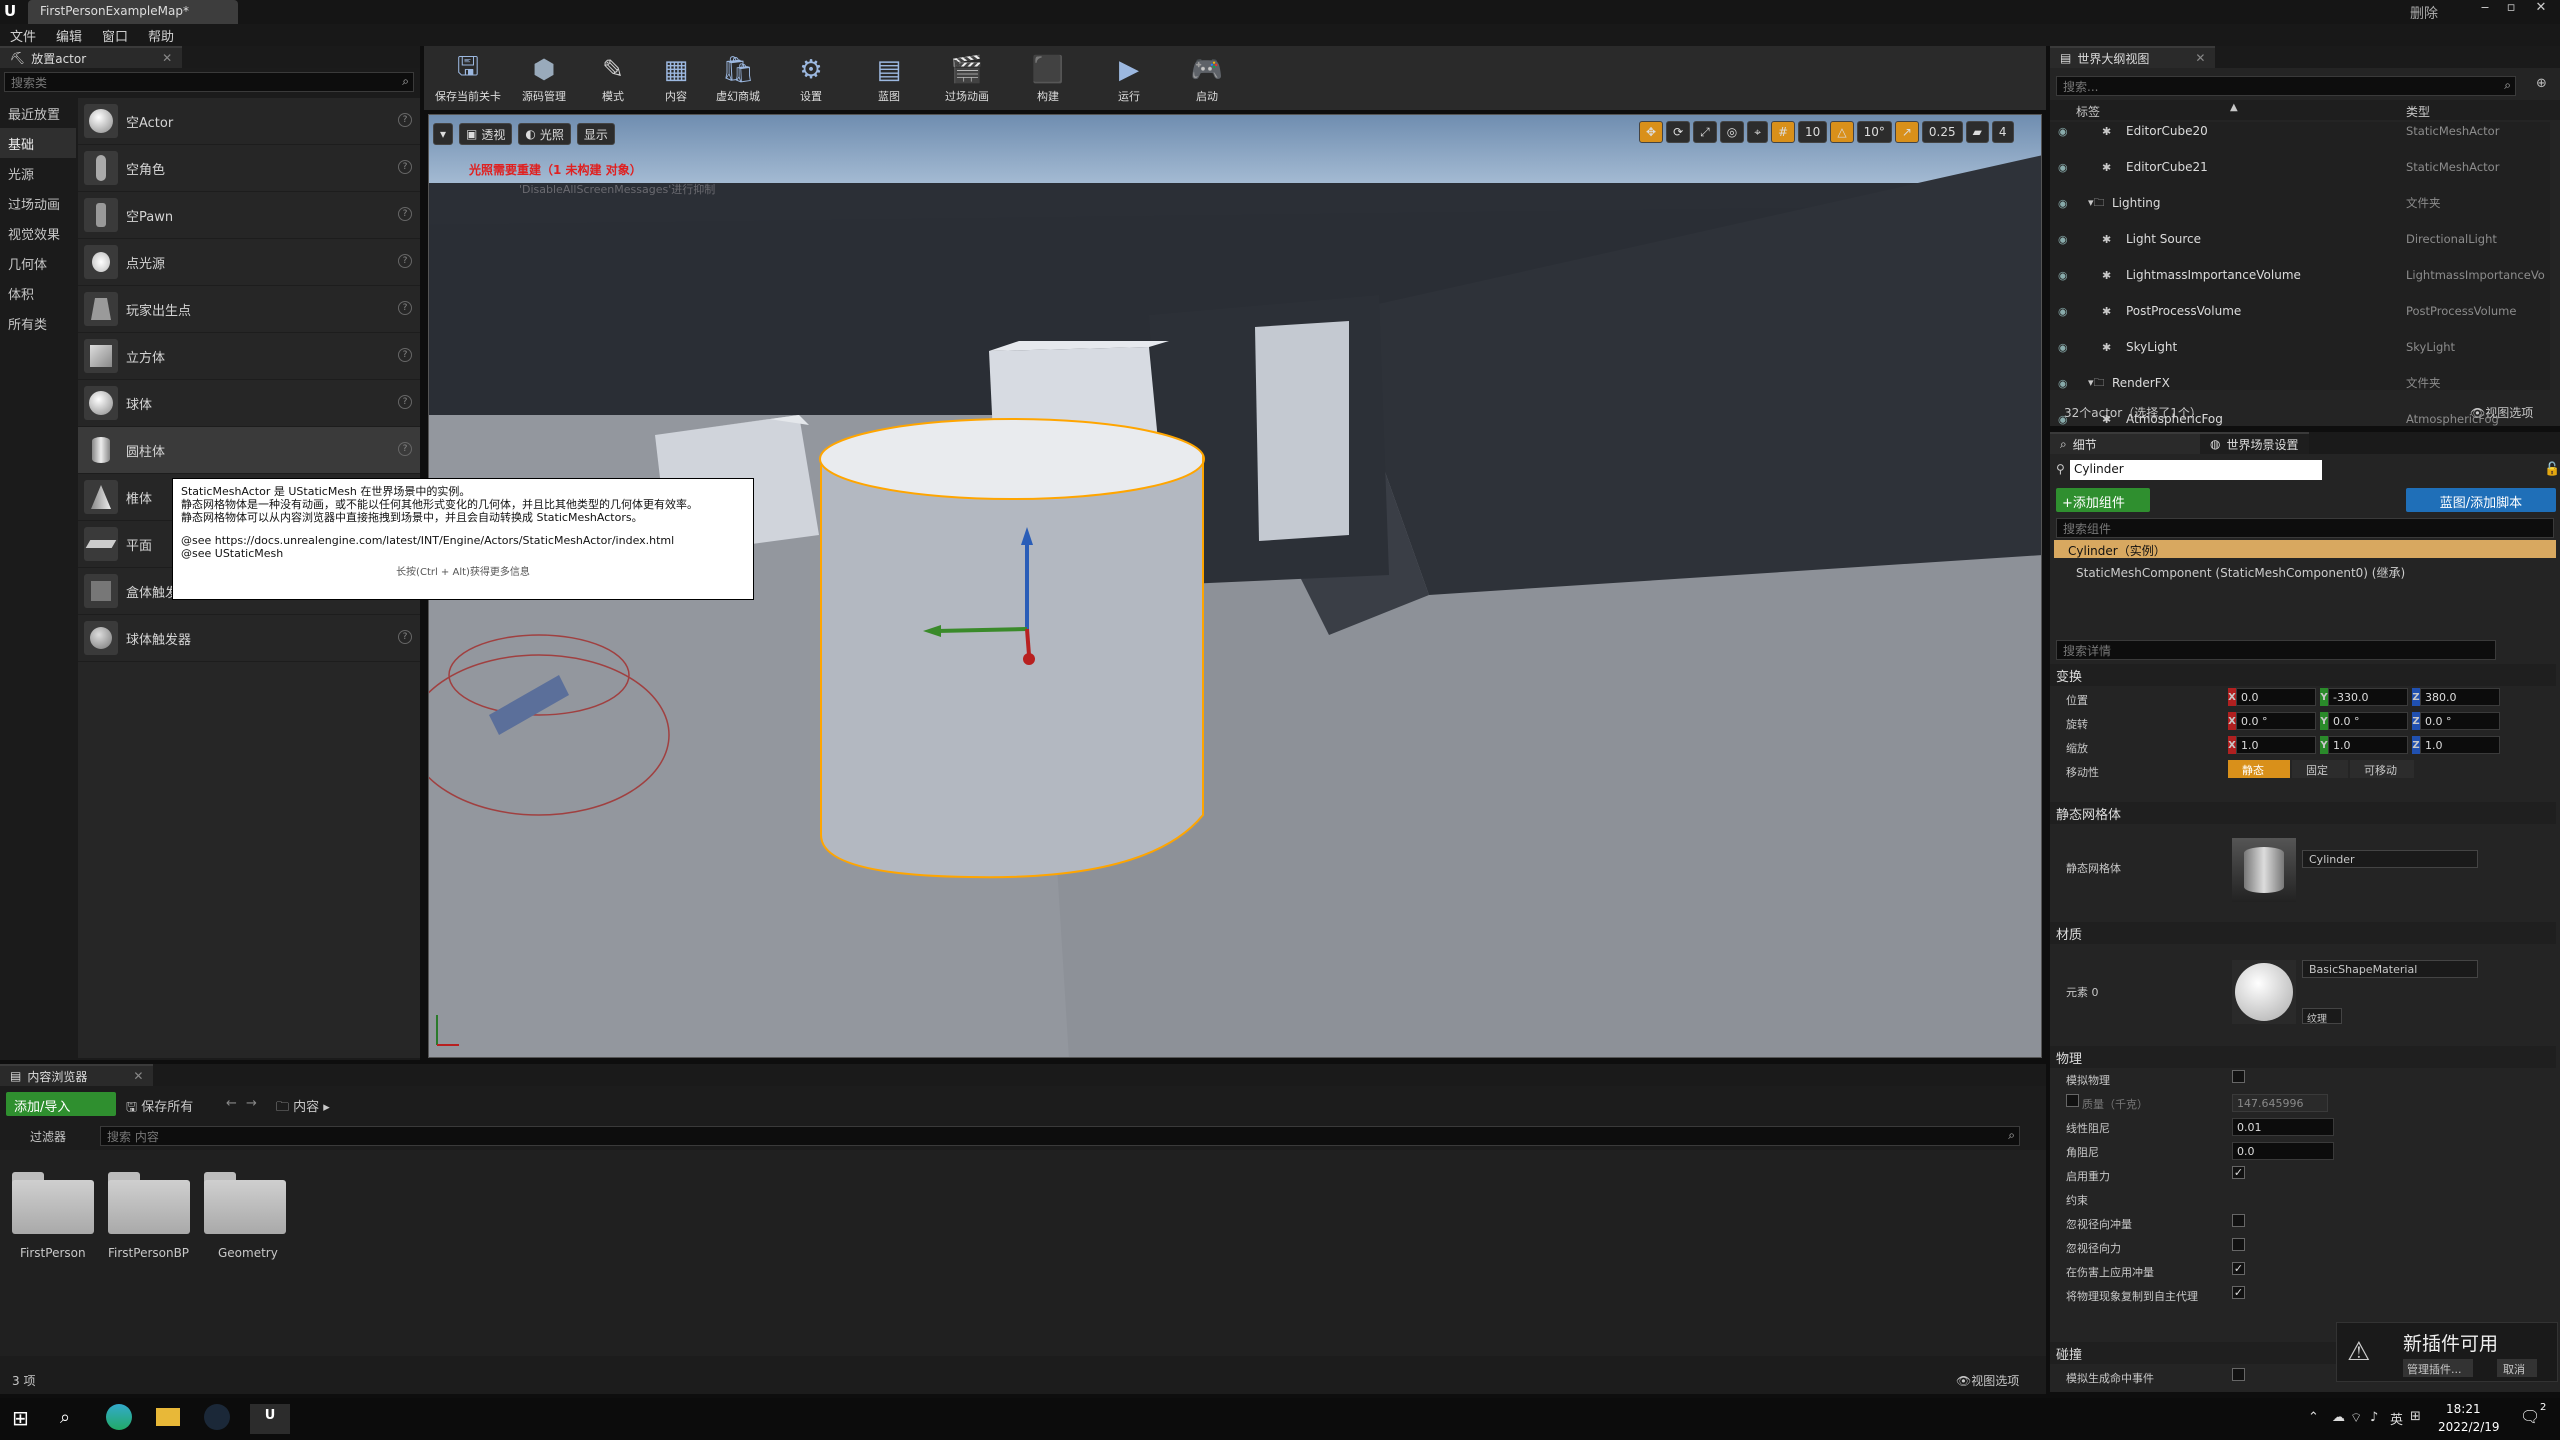 The width and height of the screenshot is (2560, 1440). I want to click on mesh-dropdown: Cylinder, so click(2390, 859).